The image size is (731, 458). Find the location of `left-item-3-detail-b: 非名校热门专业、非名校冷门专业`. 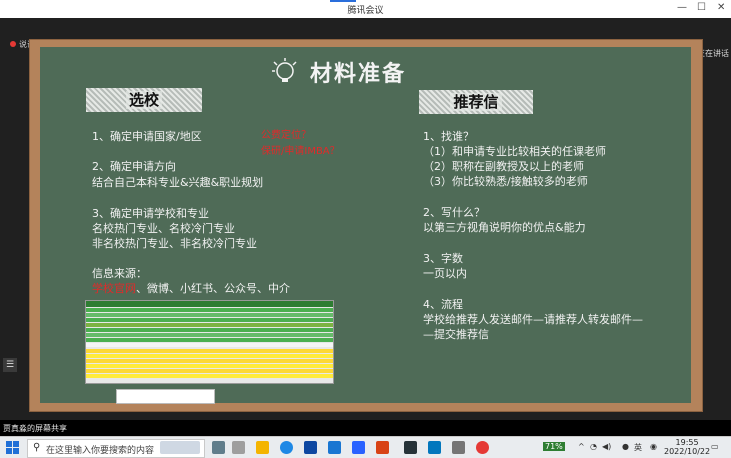

left-item-3-detail-b: 非名校热门专业、非名校冷门专业 is located at coordinates (174, 243).